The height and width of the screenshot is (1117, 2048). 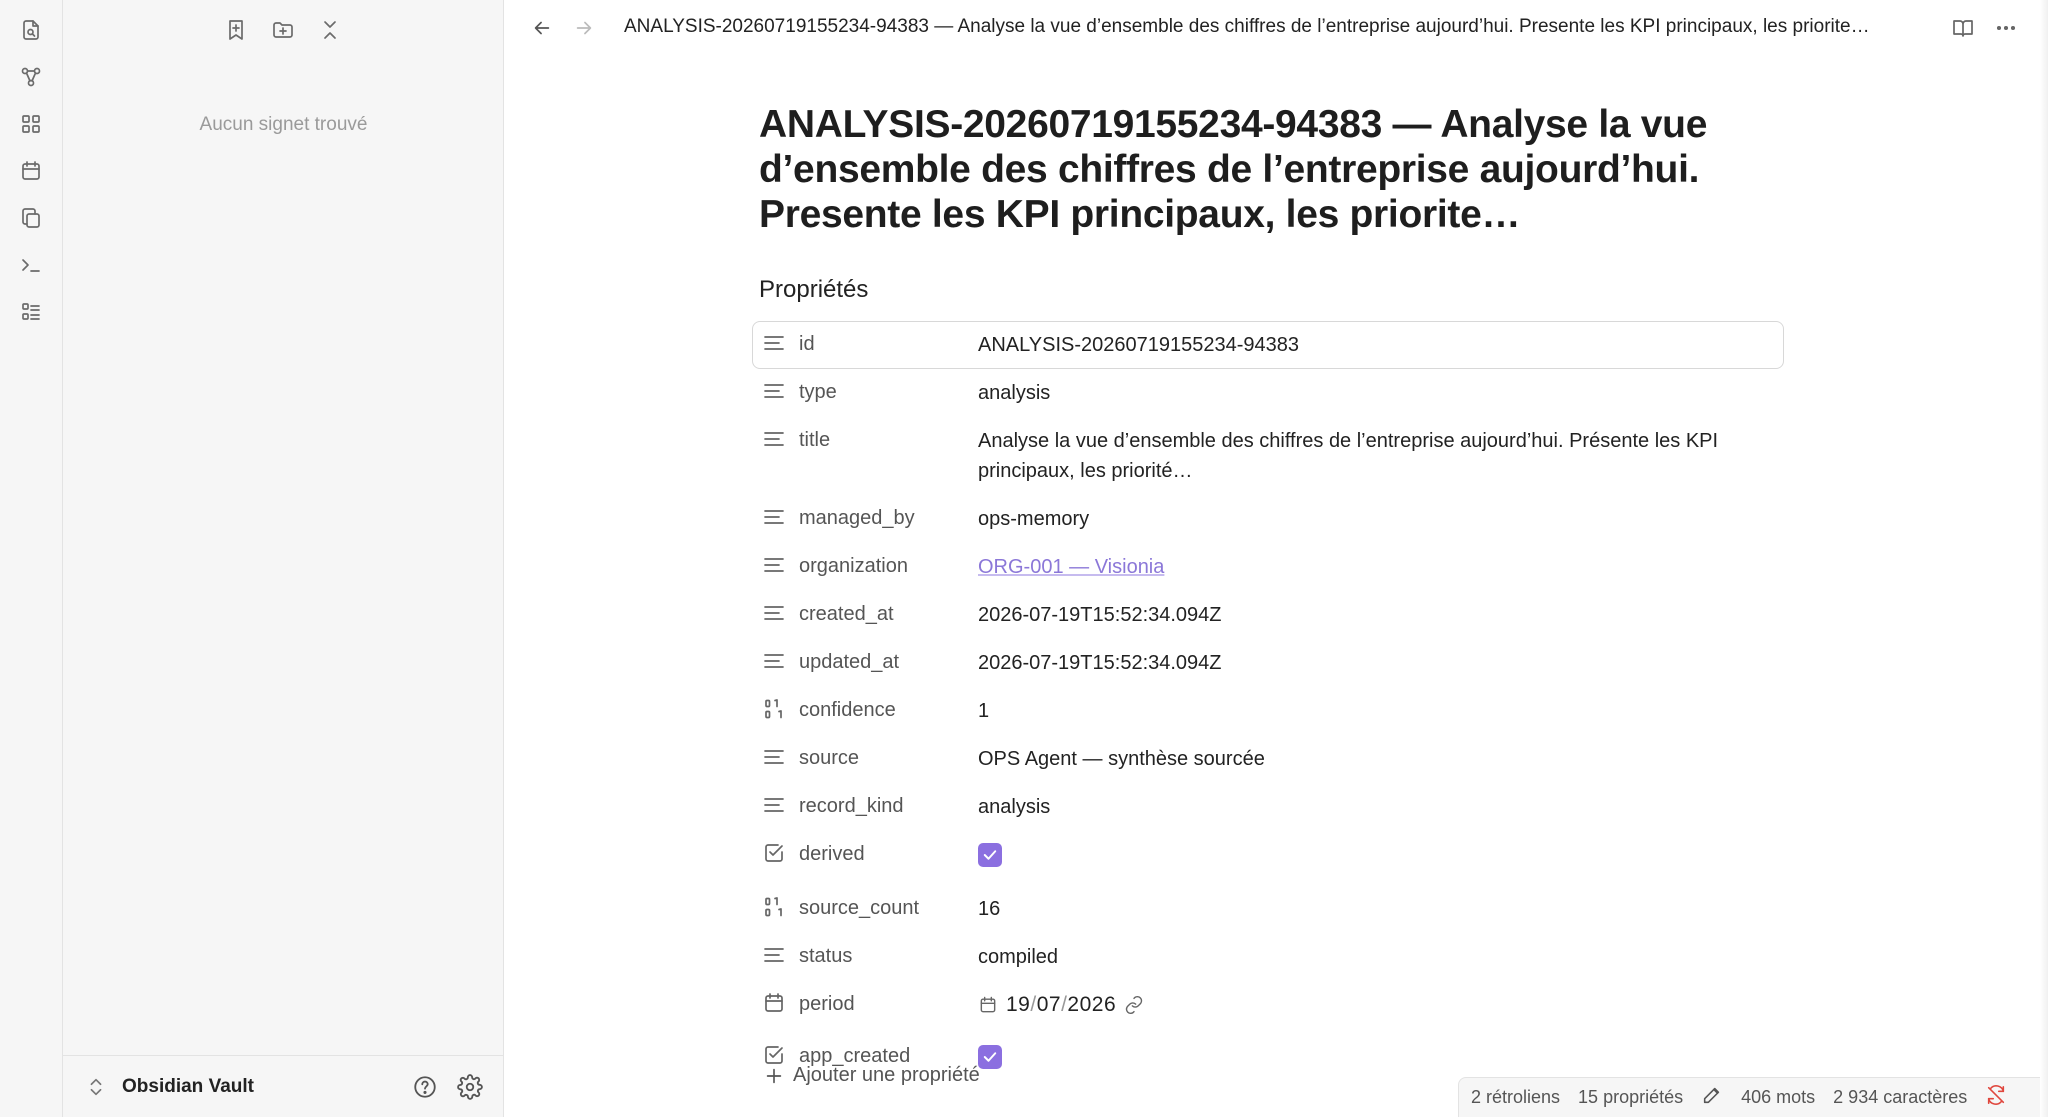 I want to click on reading-view-book-icon, so click(x=1963, y=28).